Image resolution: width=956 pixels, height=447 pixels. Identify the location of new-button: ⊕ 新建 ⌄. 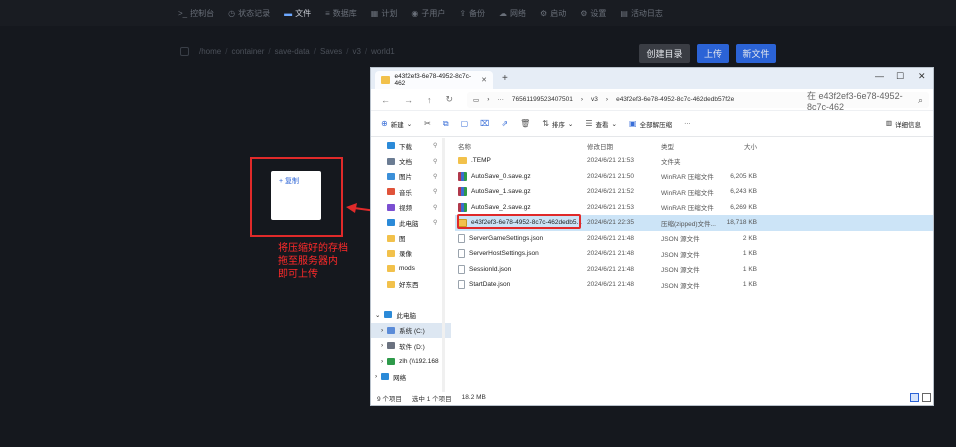
(396, 124).